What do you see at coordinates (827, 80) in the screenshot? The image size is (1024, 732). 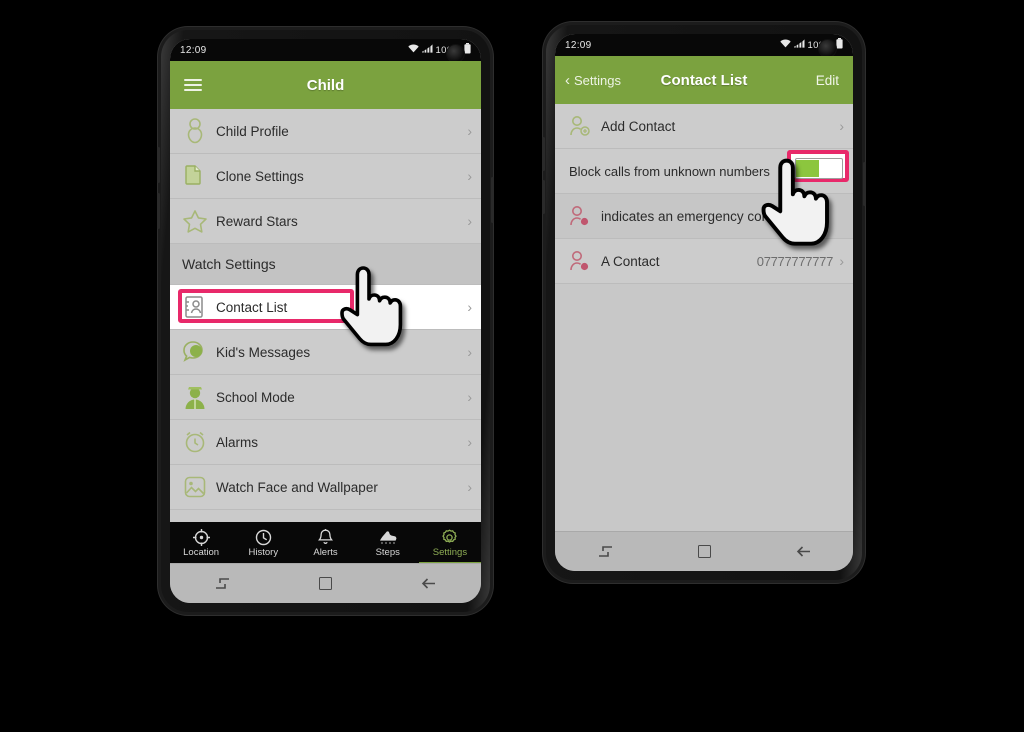 I see `edit-button: Edit` at bounding box center [827, 80].